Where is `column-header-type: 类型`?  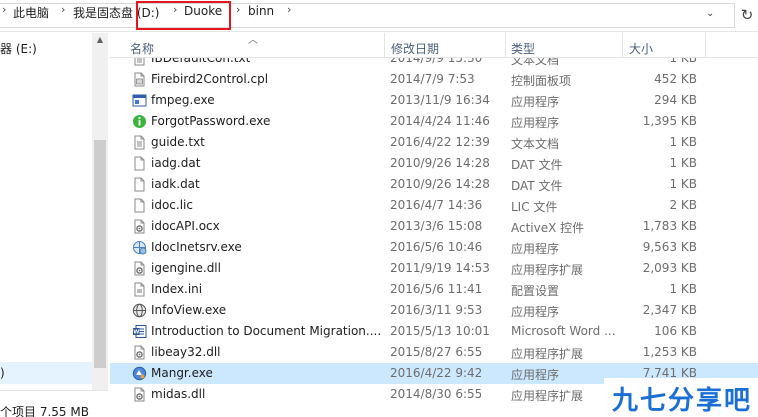
column-header-type: 类型 is located at coordinates (523, 48).